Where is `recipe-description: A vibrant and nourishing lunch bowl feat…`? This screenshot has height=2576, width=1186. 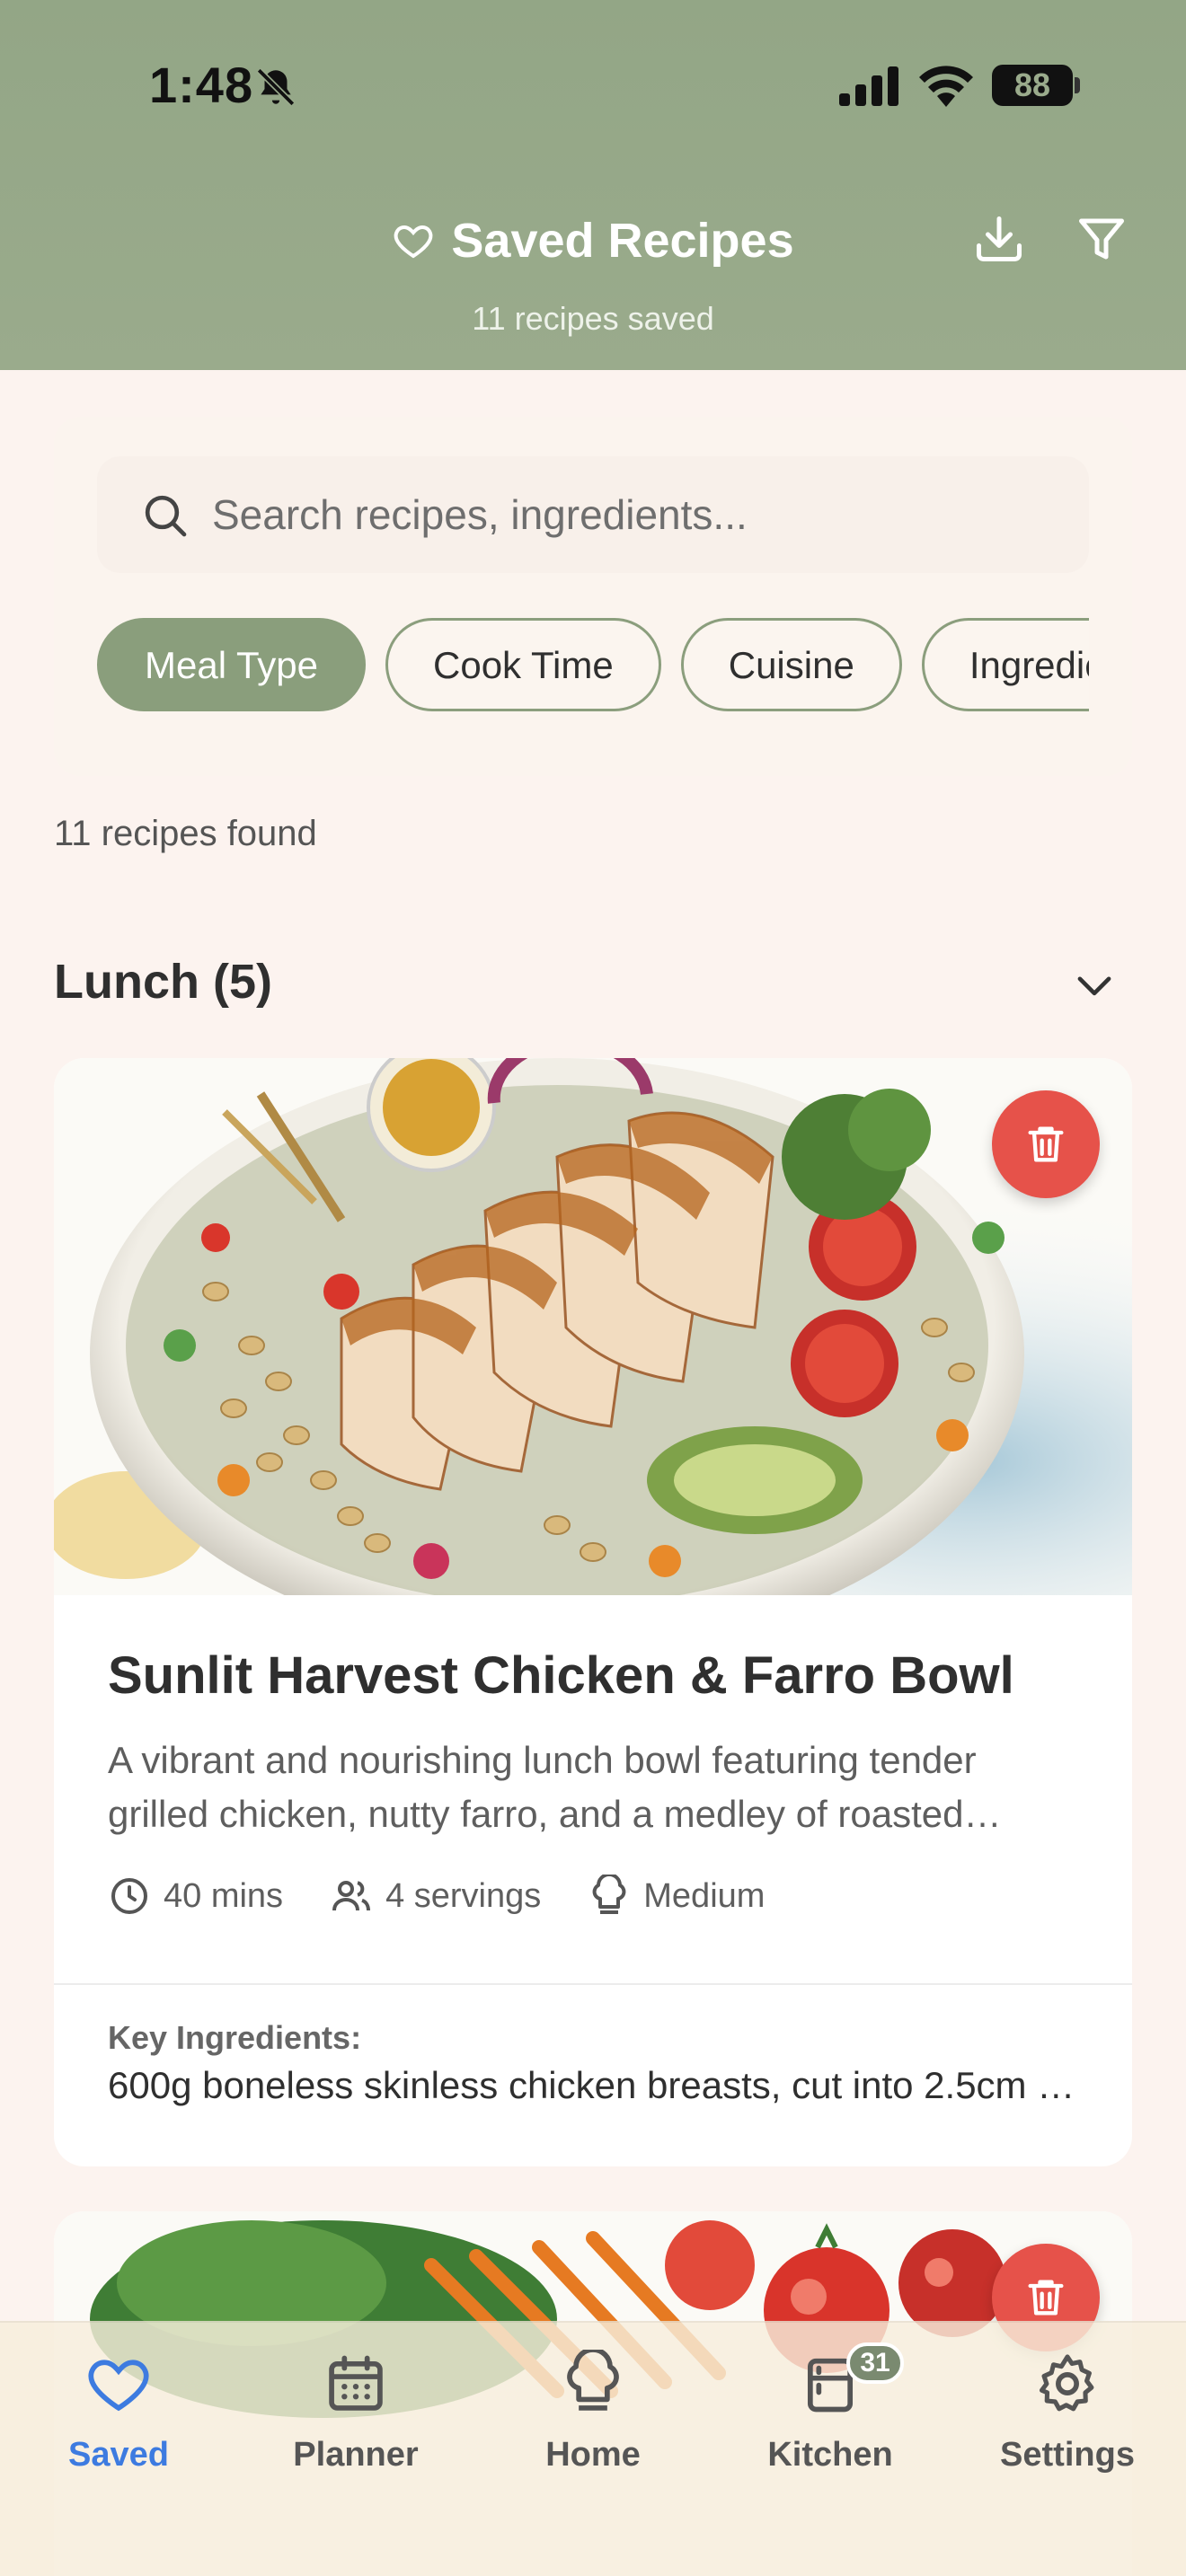
recipe-description: A vibrant and nourishing lunch bowl feat… is located at coordinates (542, 1787).